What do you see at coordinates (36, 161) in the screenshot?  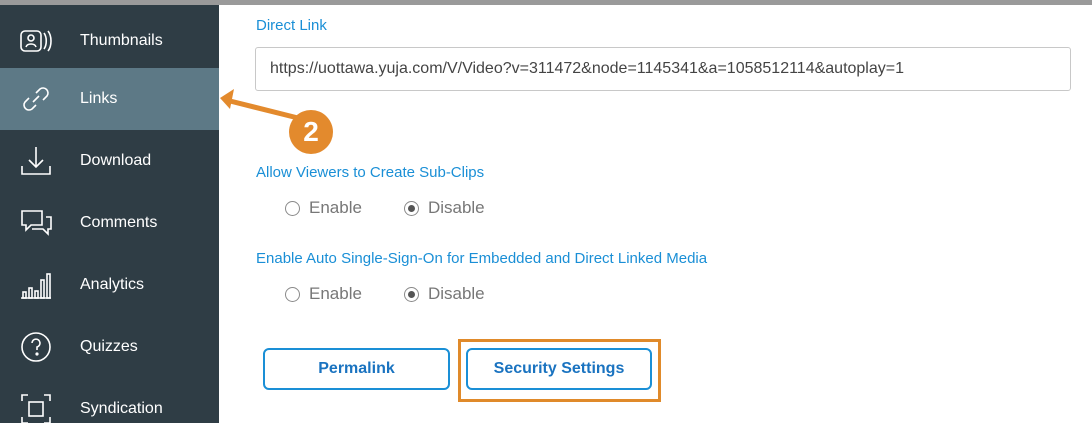 I see `download-icon` at bounding box center [36, 161].